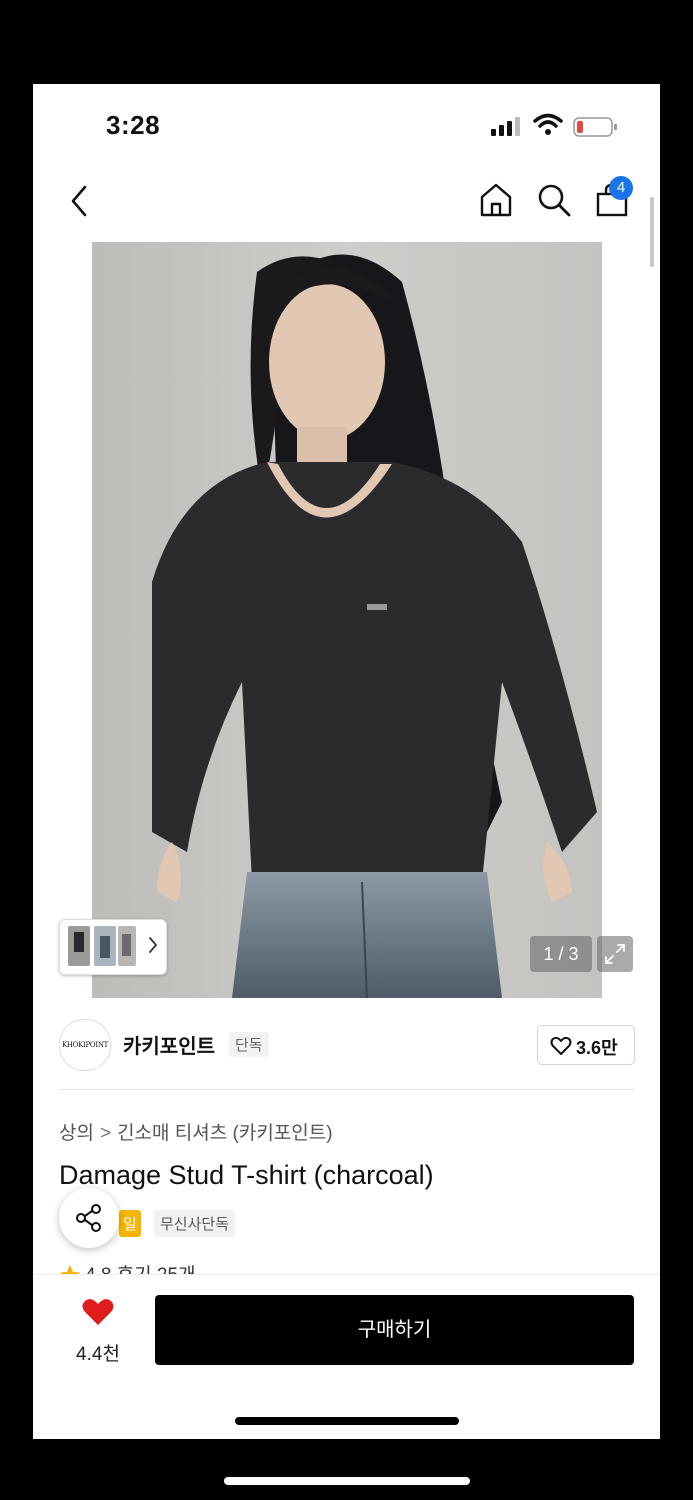 The image size is (693, 1500). Describe the element at coordinates (249, 1044) in the screenshot. I see `brand-exclusive-tag: 단독` at that location.